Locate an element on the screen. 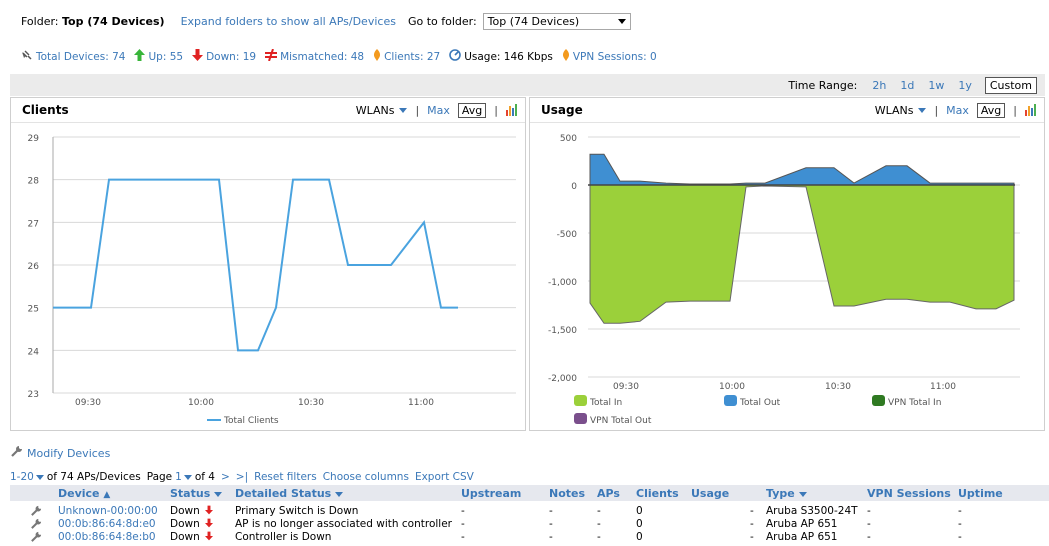  device-name-link: Unknown-00:00:00 is located at coordinates (108, 511).